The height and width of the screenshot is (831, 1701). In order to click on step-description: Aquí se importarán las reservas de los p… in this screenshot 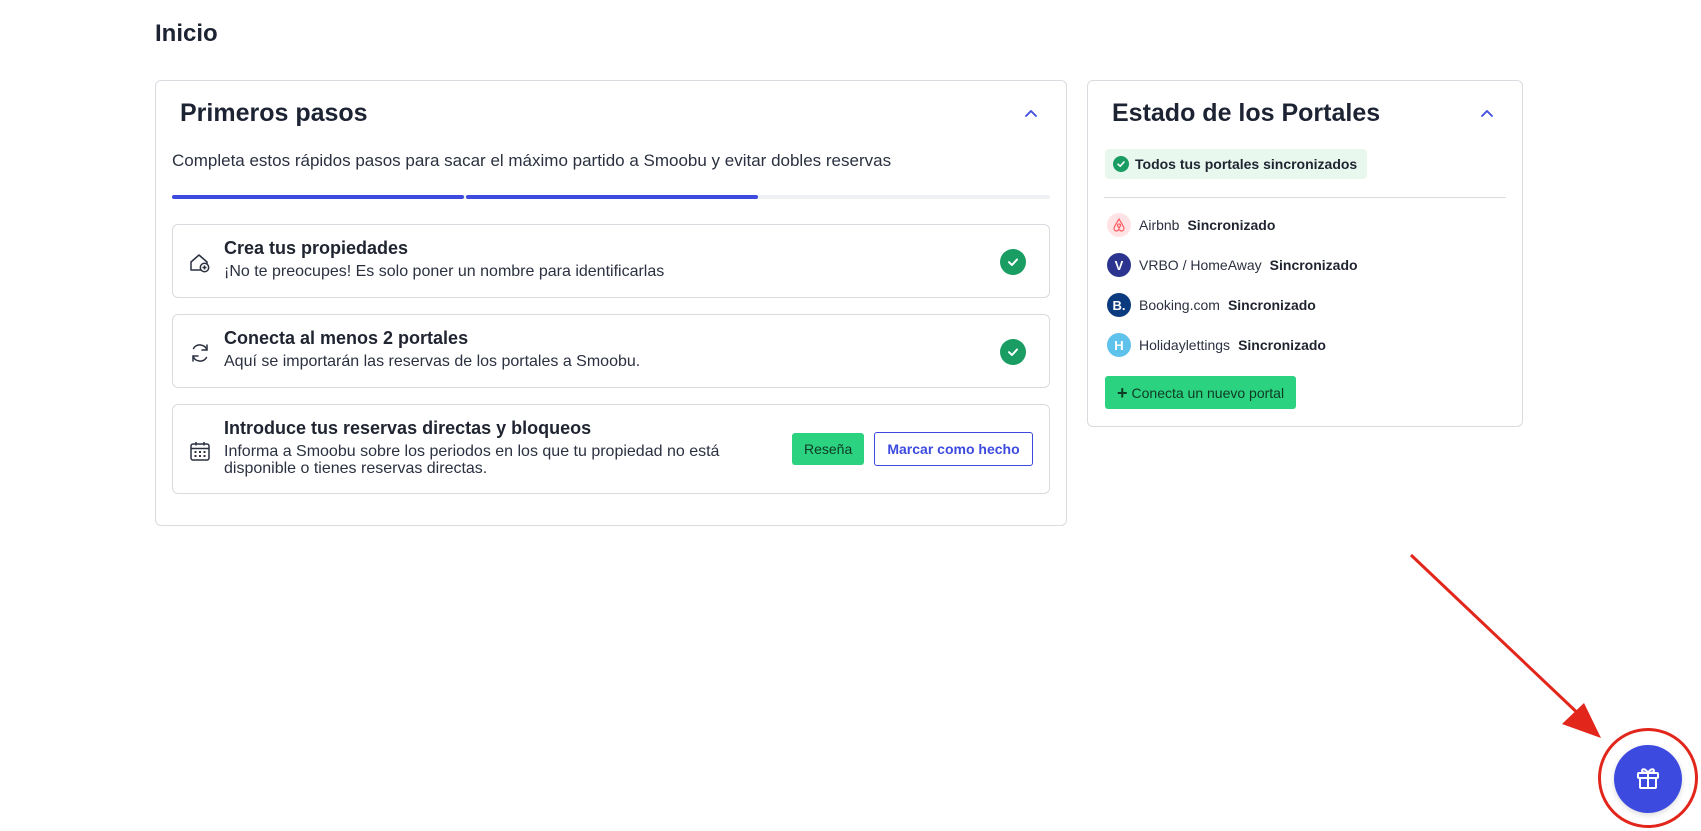, I will do `click(432, 361)`.